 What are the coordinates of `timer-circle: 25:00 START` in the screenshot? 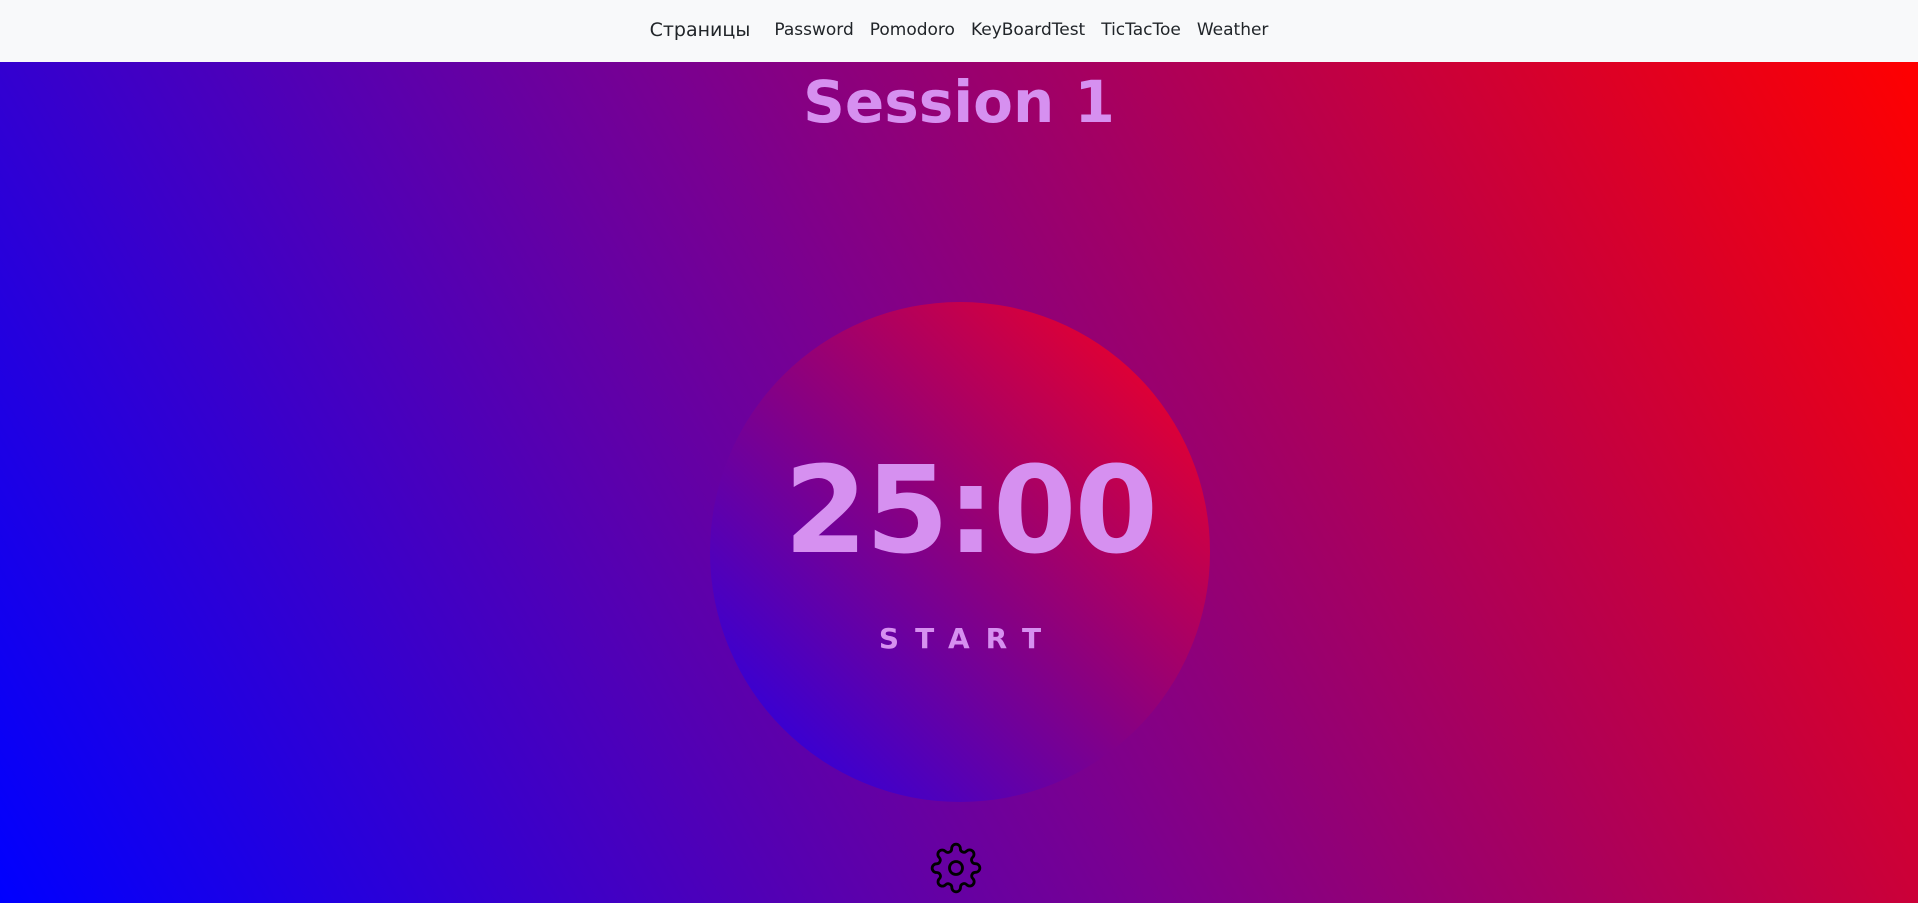 It's located at (960, 552).